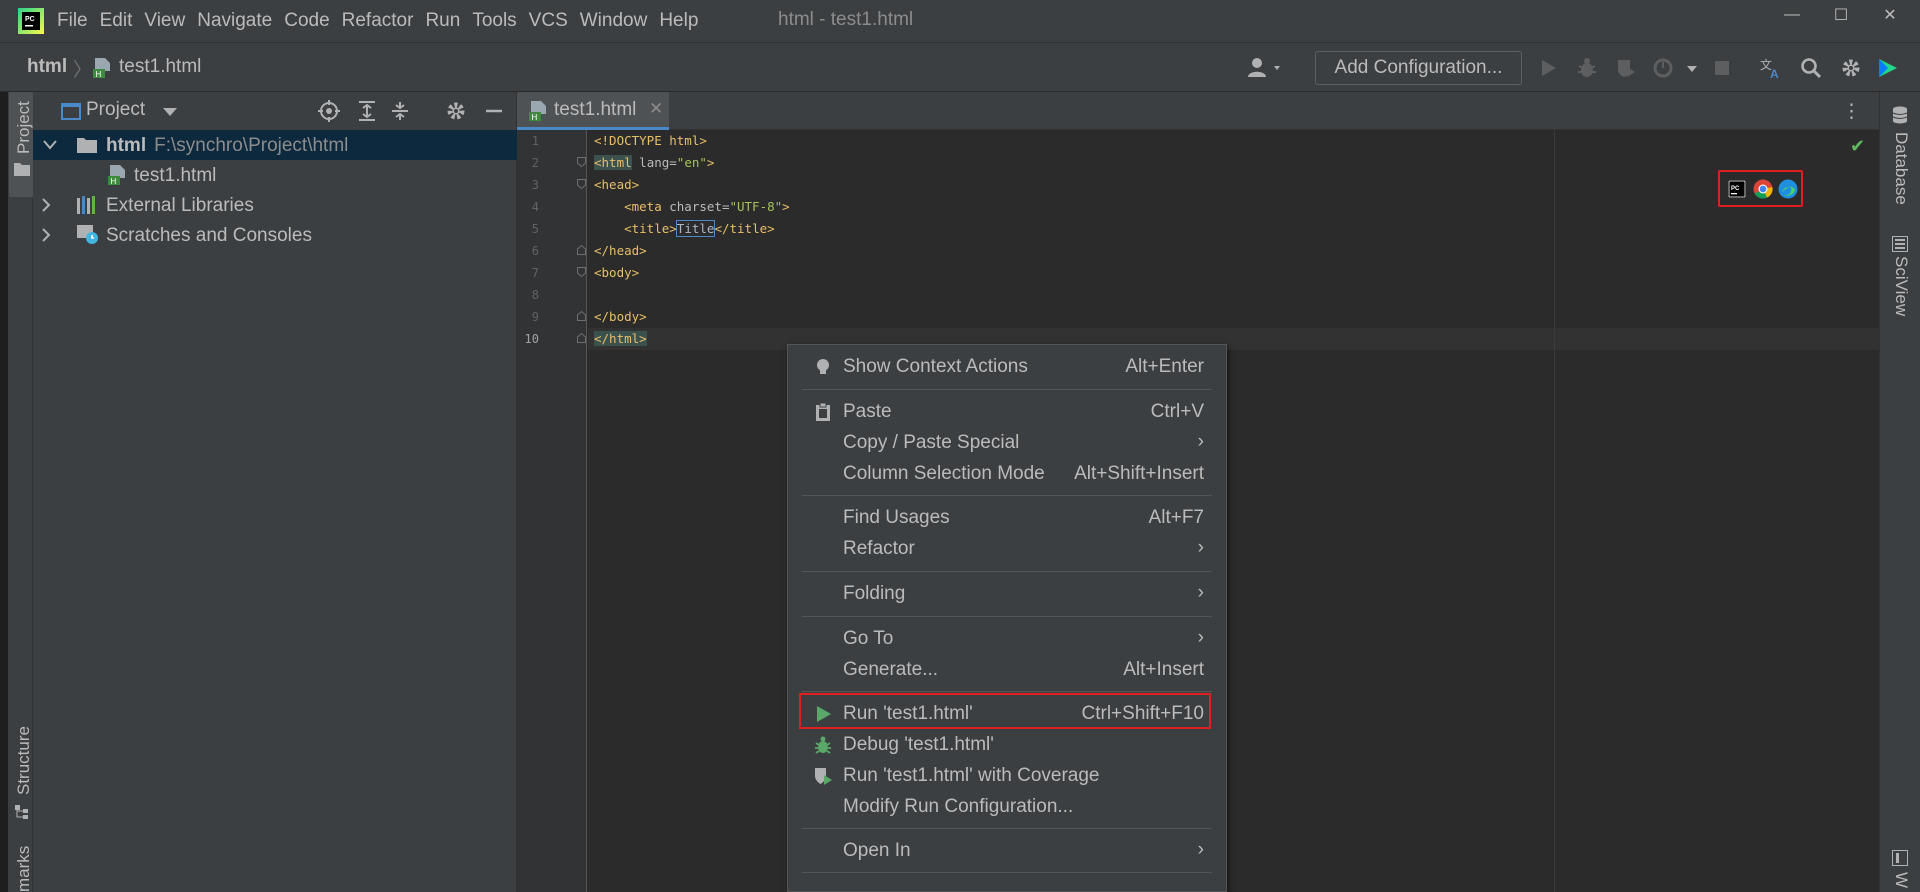  What do you see at coordinates (251, 145) in the screenshot?
I see `tree-root-path: F:\synchro\Project\html` at bounding box center [251, 145].